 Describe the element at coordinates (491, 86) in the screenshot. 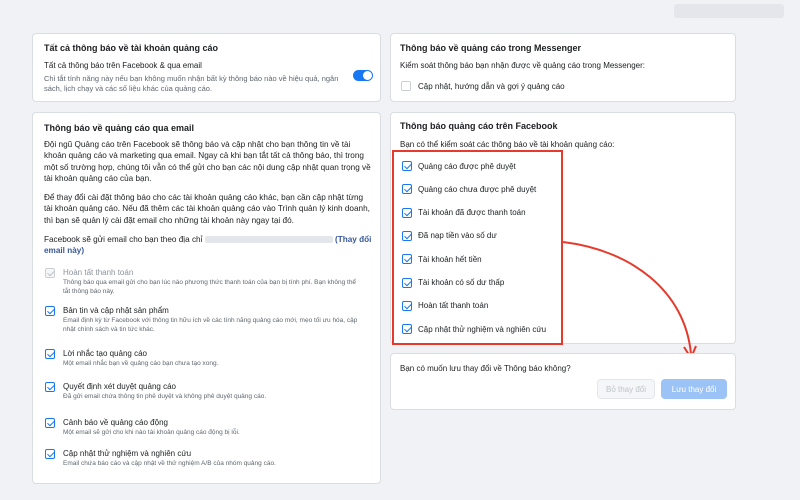

I see `messenger-tips-label: Cập nhật, hướng dẫn và gợi ý quảng cáo` at that location.